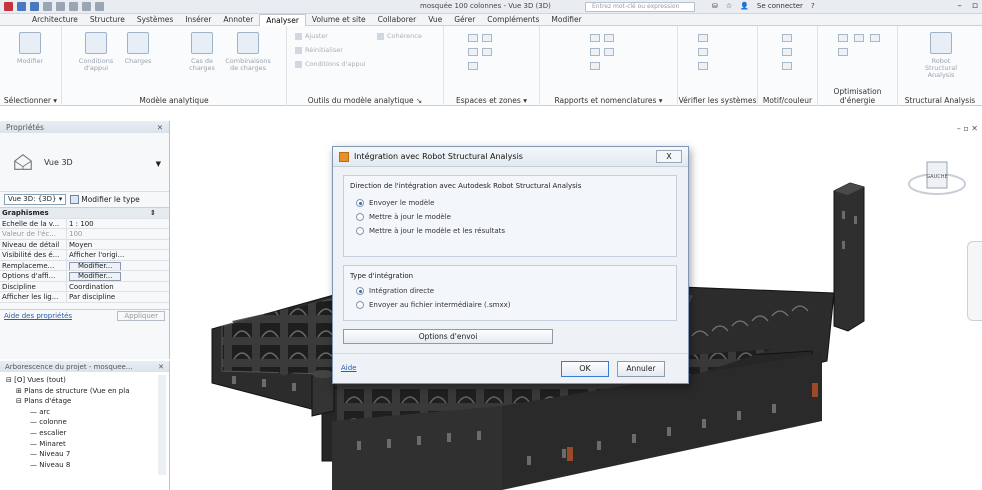  What do you see at coordinates (84, 213) in the screenshot?
I see `category-row: Graphismes ⇕` at bounding box center [84, 213].